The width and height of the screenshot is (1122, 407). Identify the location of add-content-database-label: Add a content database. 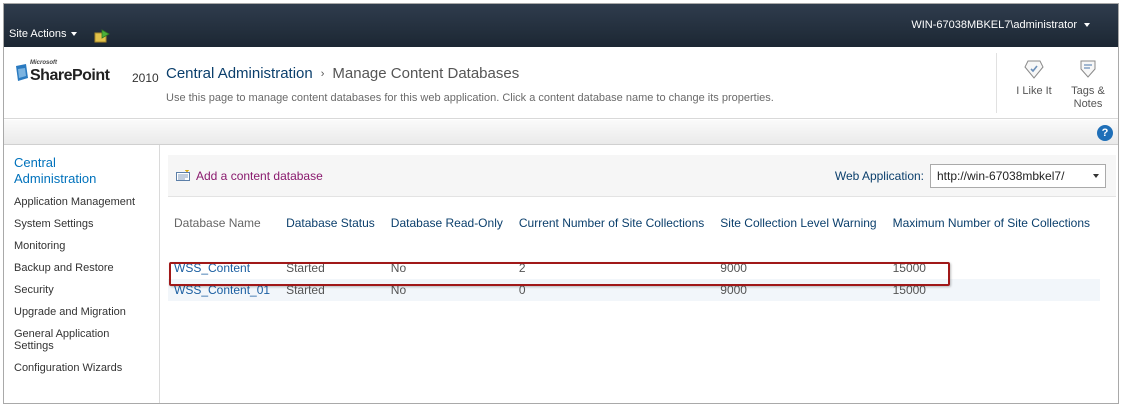
(259, 176).